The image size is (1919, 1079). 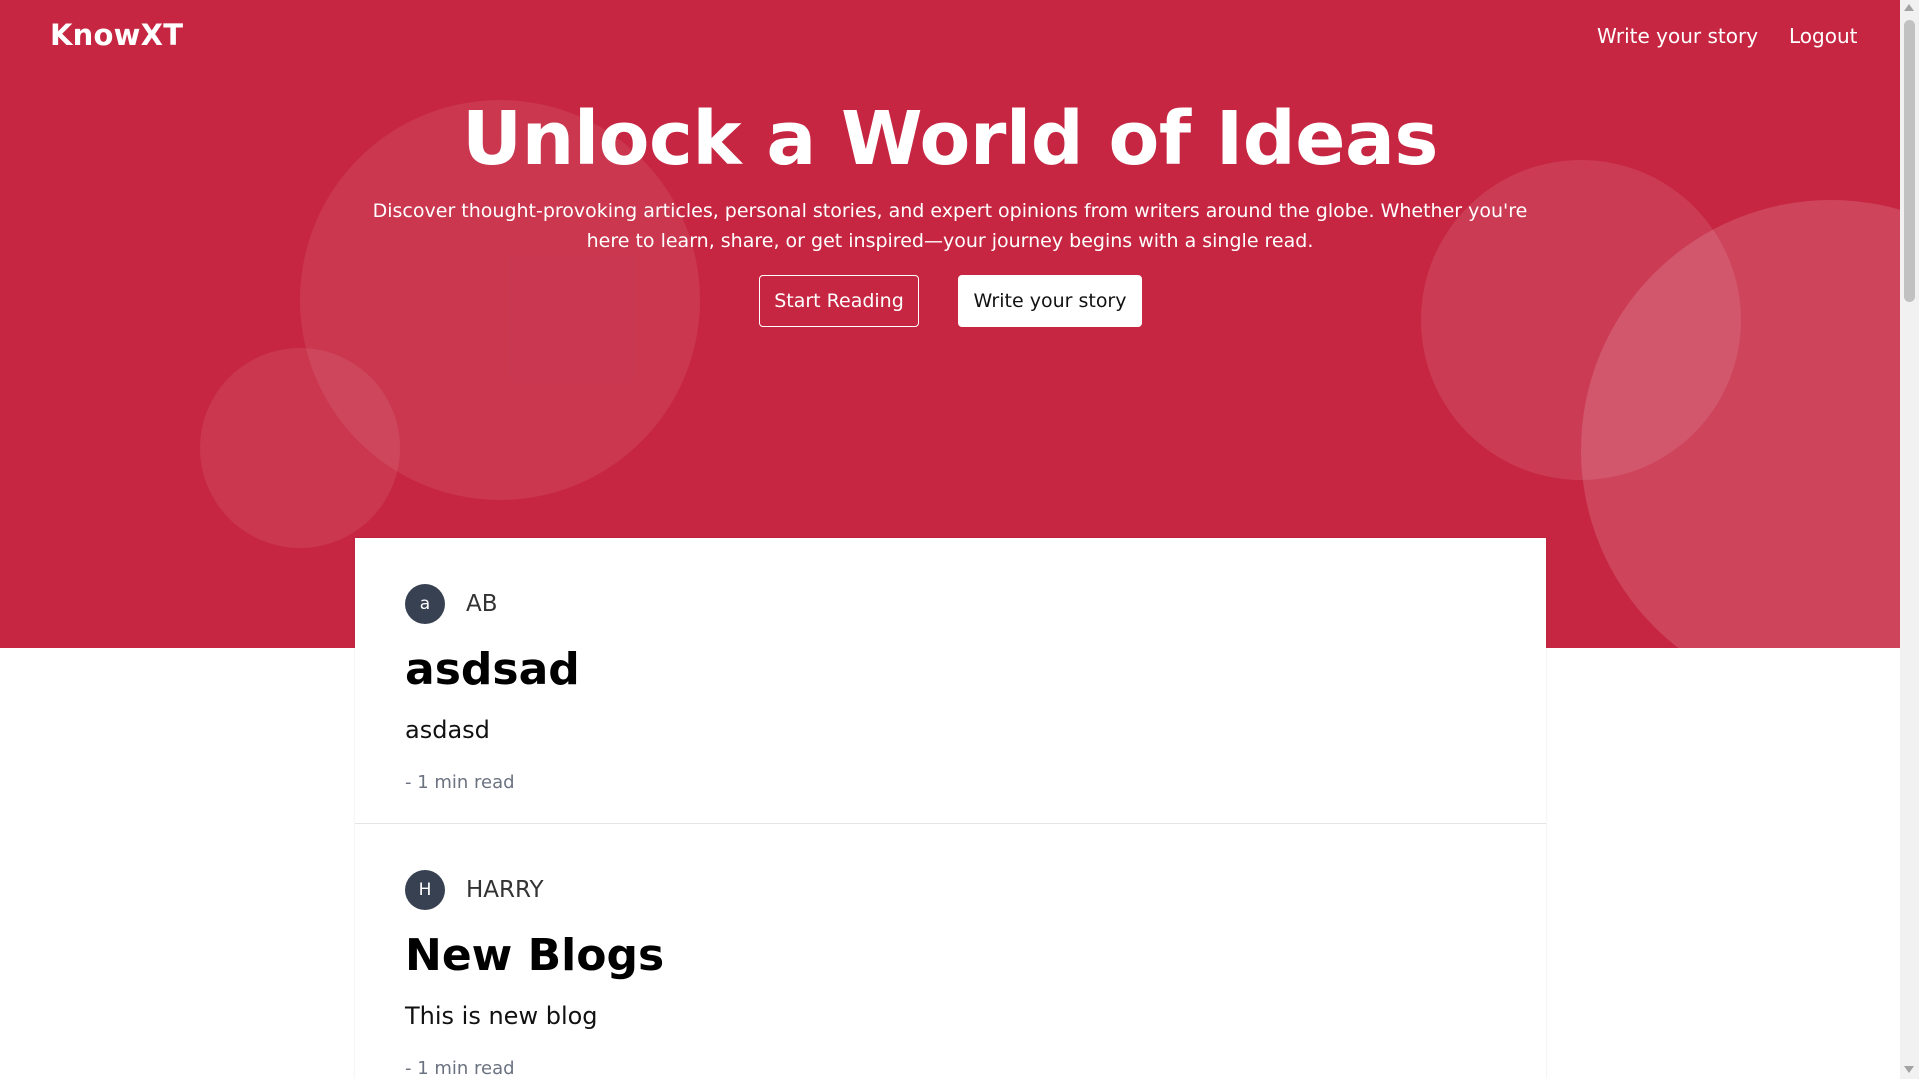 I want to click on brand-logo: KnowXT, so click(x=116, y=35).